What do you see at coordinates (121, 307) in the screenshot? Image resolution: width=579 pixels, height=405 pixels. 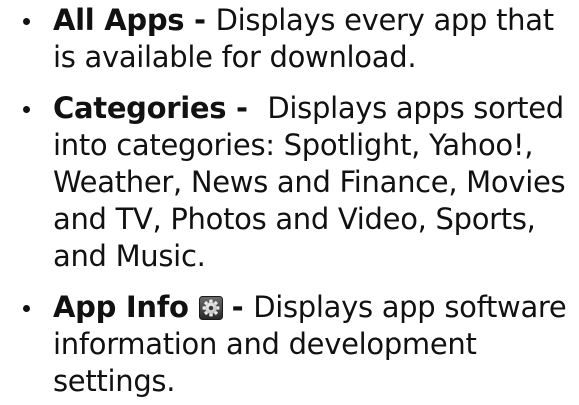 I see `item-term: App Info` at bounding box center [121, 307].